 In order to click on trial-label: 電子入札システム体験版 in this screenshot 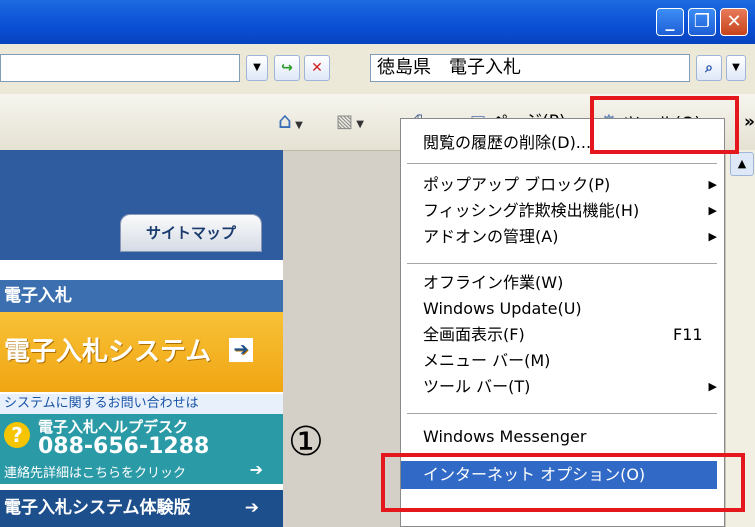, I will do `click(97, 508)`.